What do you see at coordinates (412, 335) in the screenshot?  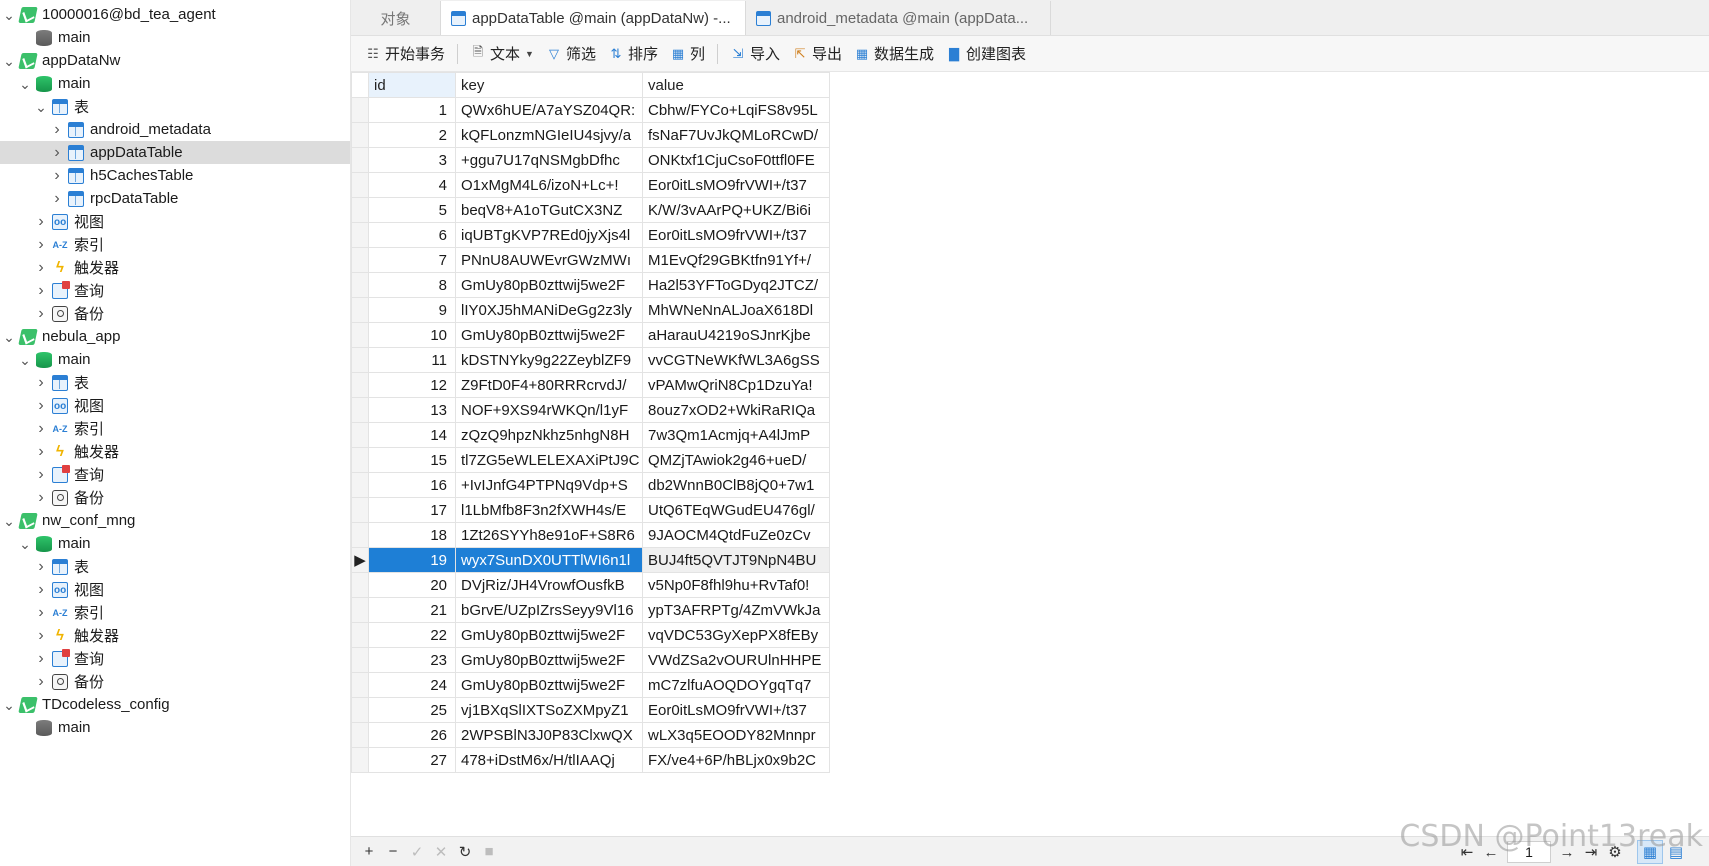 I see `id-cell: 10` at bounding box center [412, 335].